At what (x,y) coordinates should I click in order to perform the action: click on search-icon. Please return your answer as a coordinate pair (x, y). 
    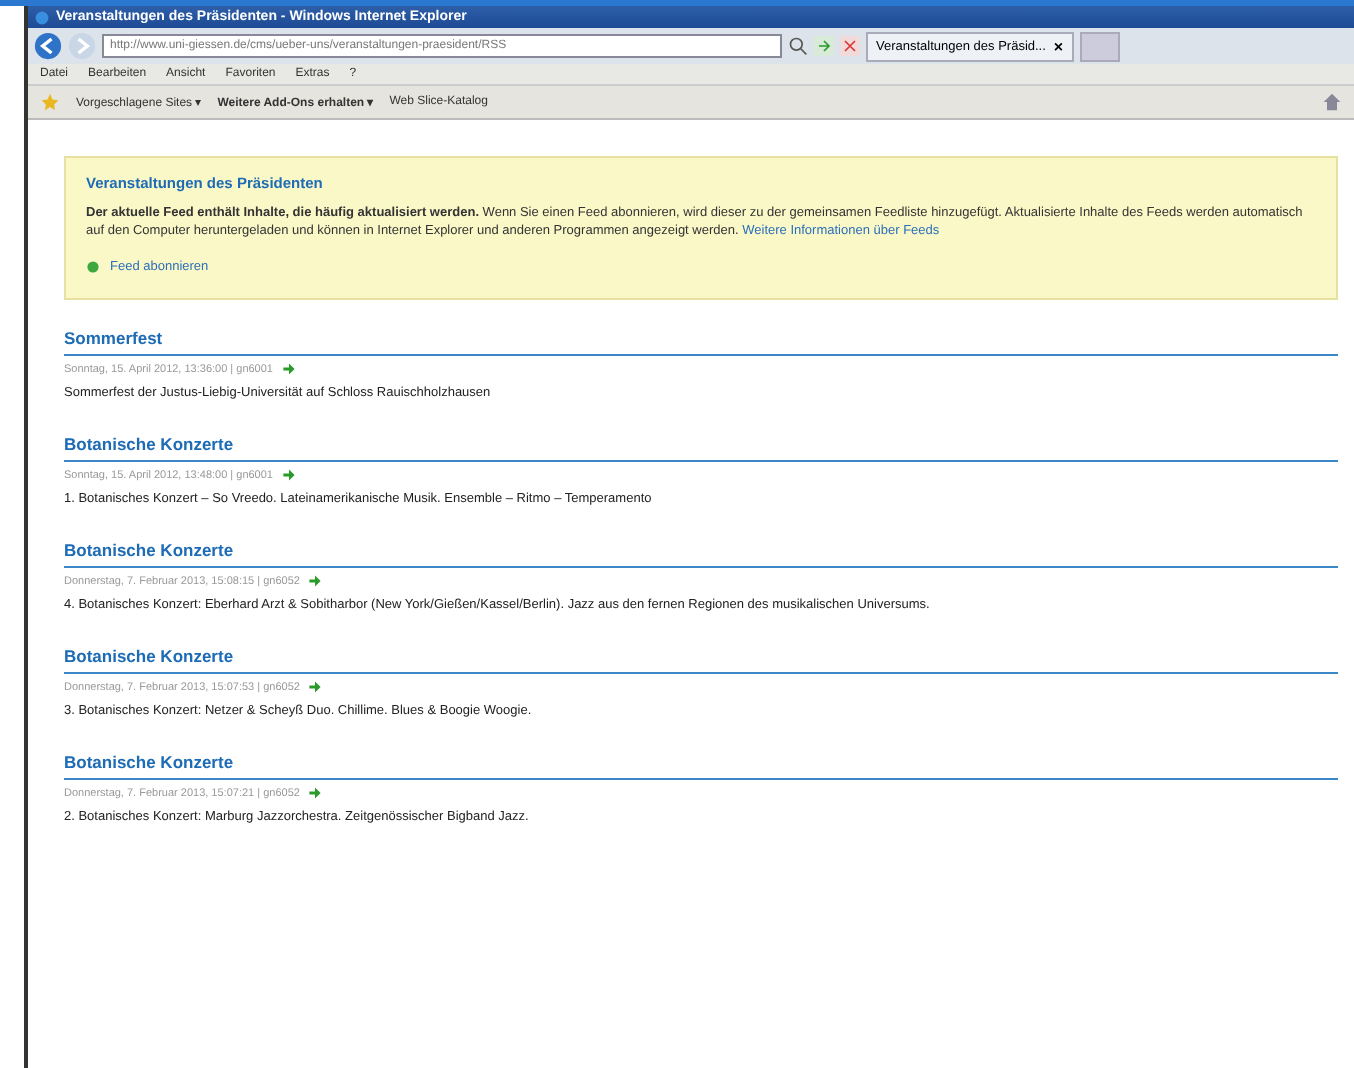
    Looking at the image, I should click on (798, 46).